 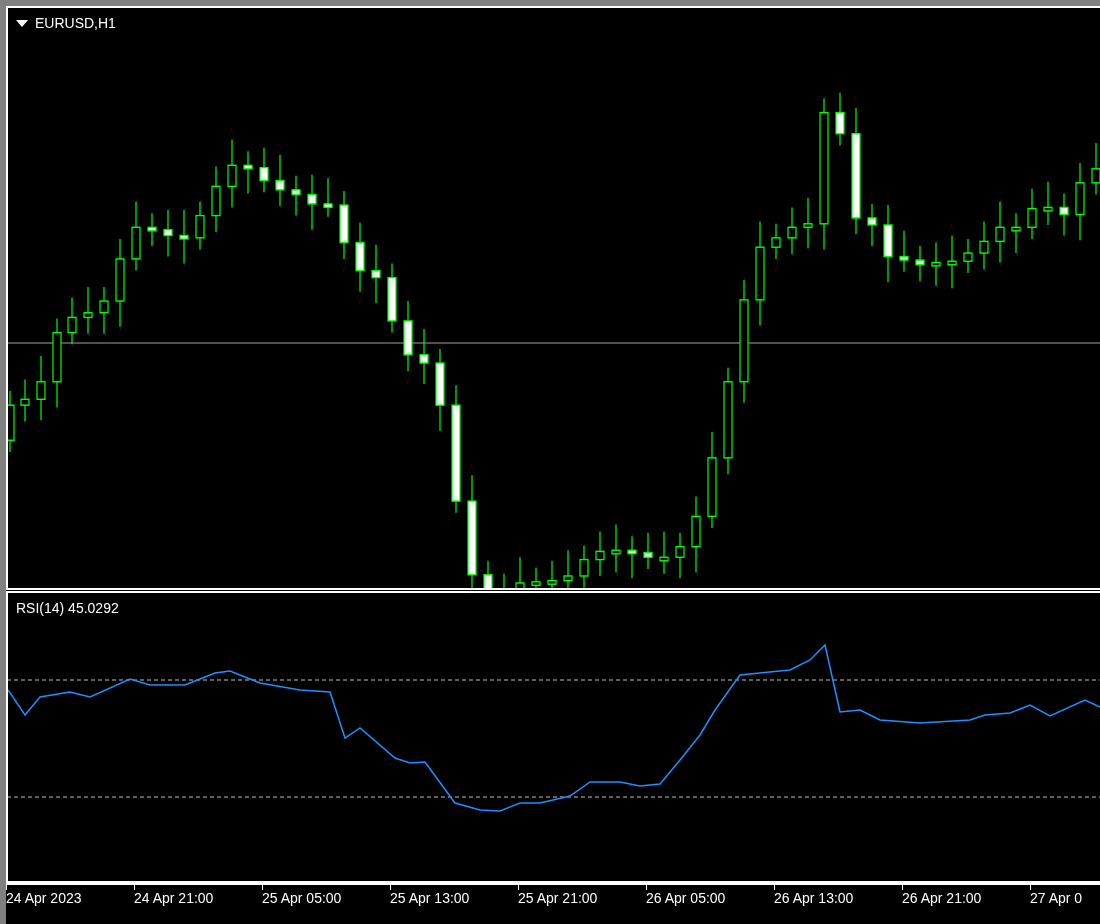 What do you see at coordinates (75, 23) in the screenshot?
I see `chart-symbol-label: EURUSD,H1` at bounding box center [75, 23].